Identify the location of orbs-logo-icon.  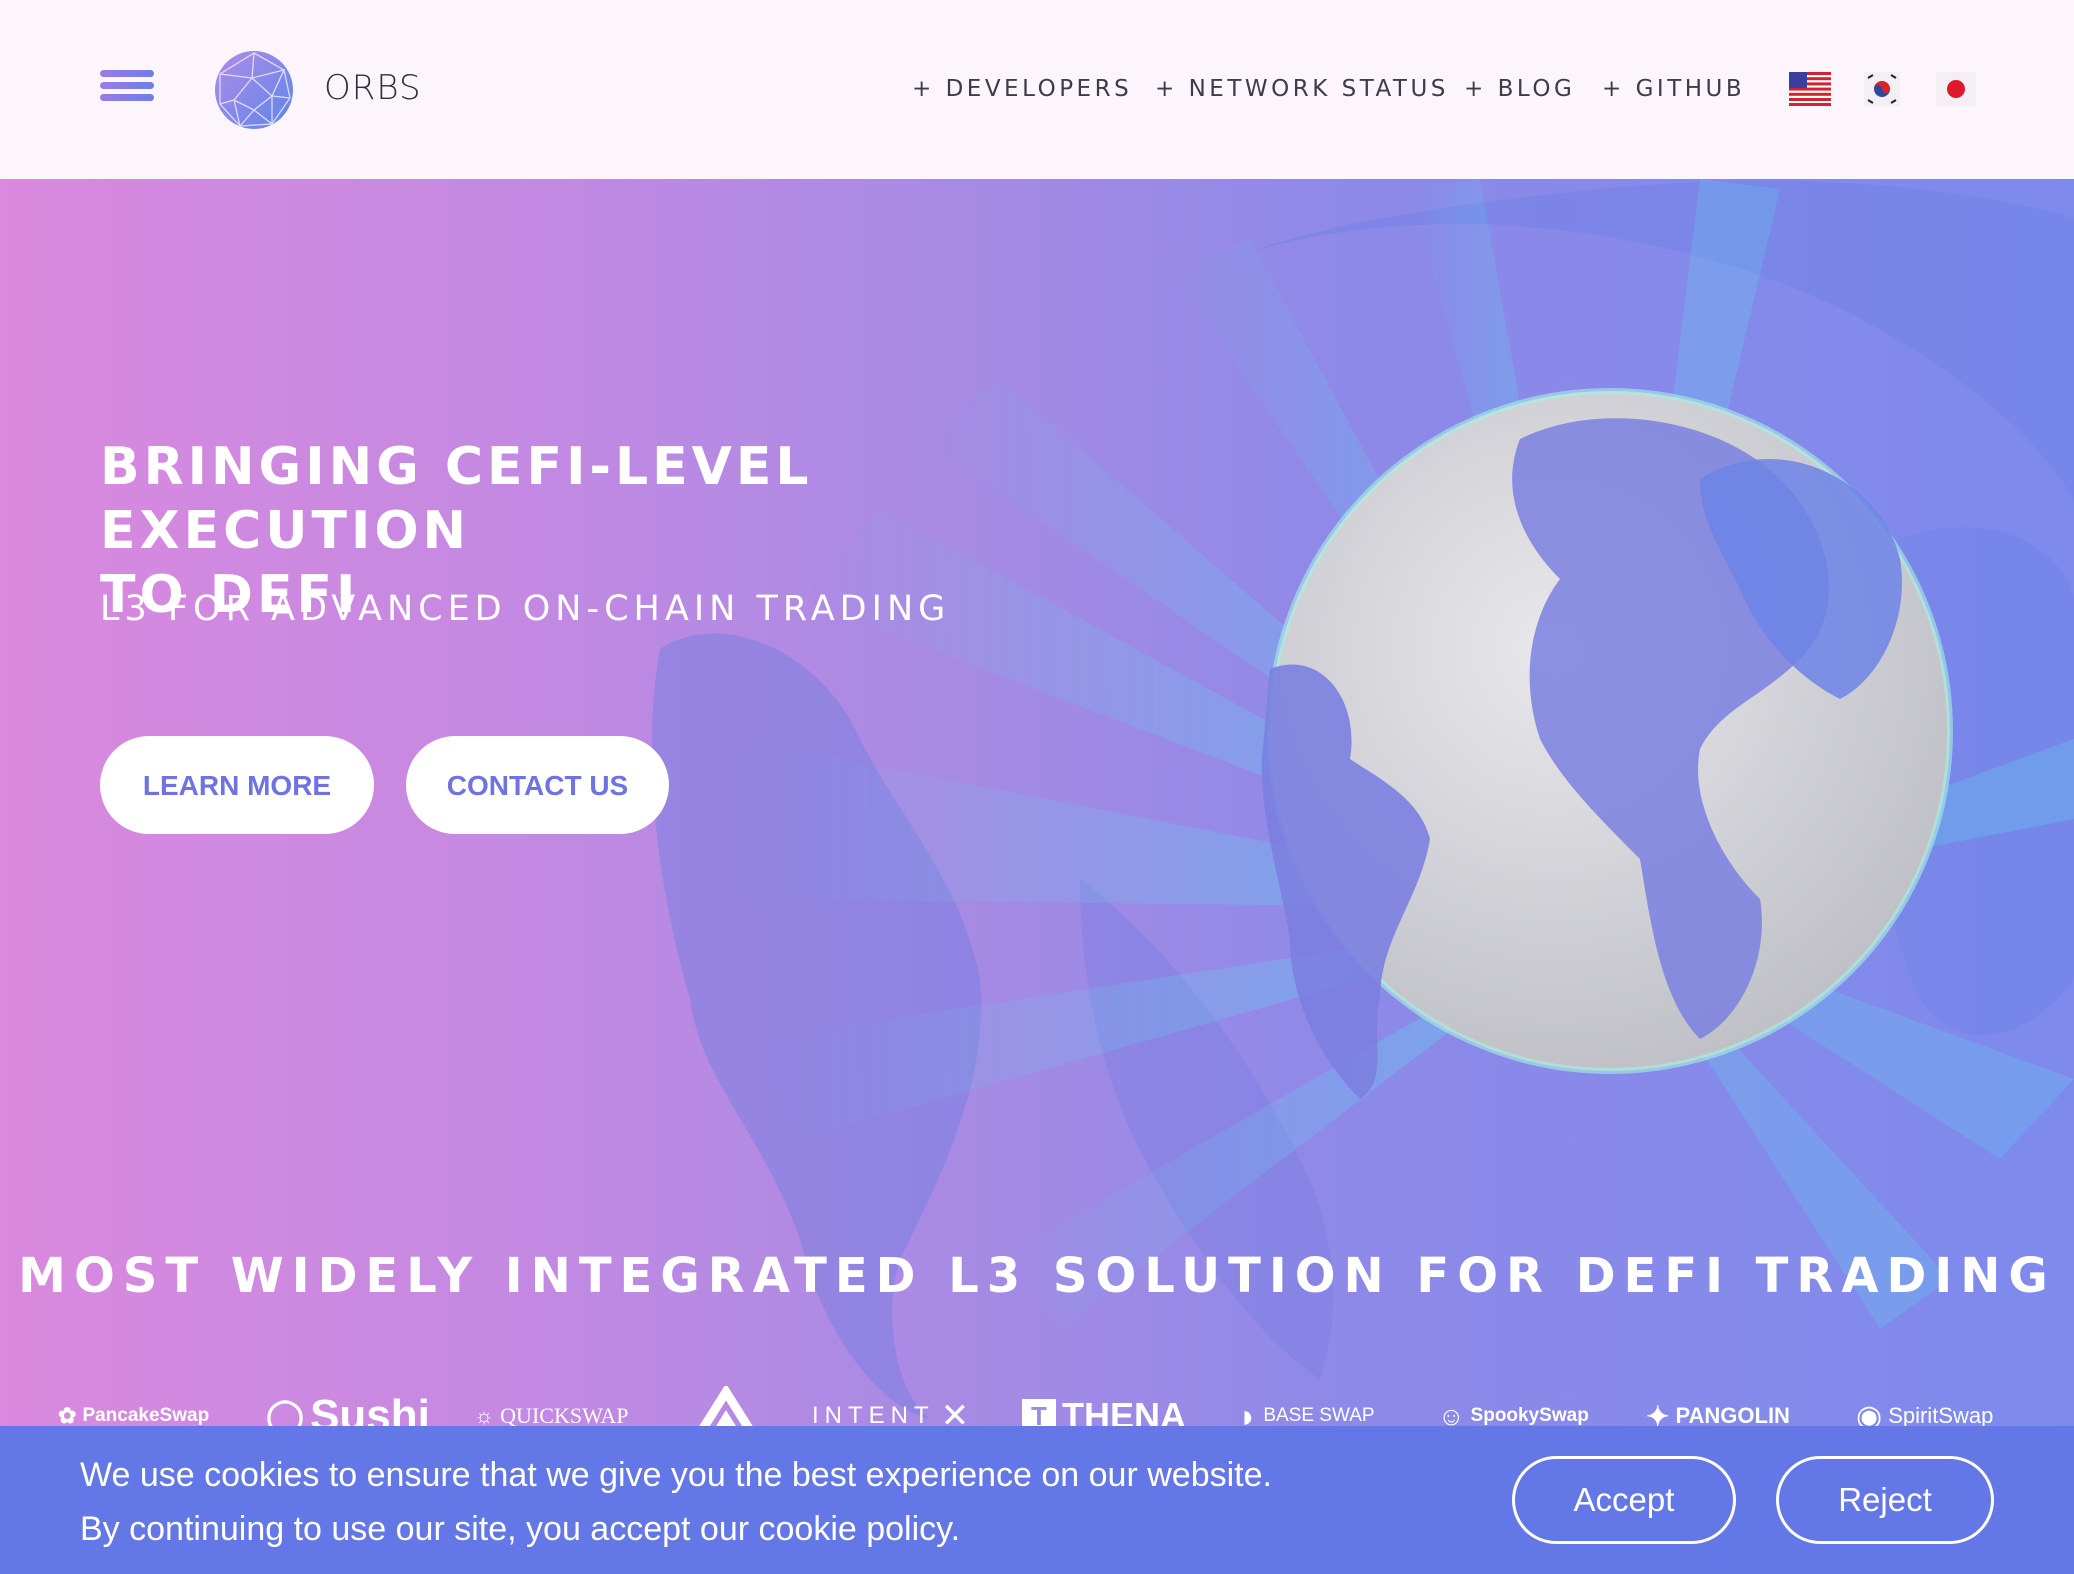
(254, 90).